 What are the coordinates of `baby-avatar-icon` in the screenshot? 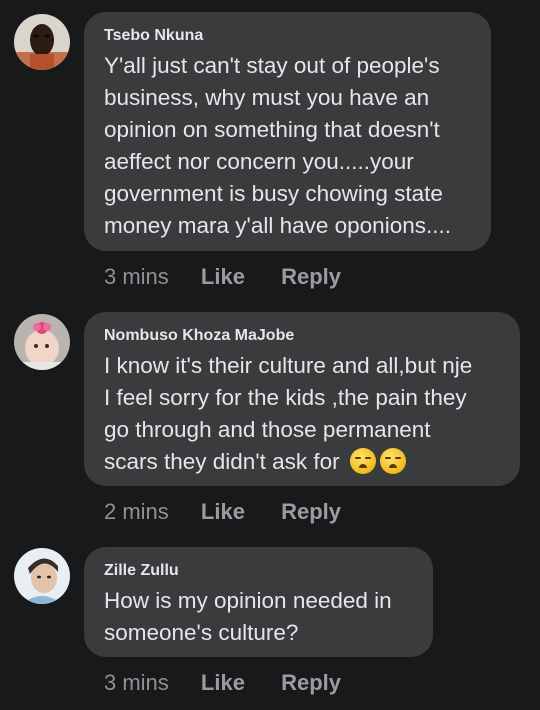 It's located at (42, 342).